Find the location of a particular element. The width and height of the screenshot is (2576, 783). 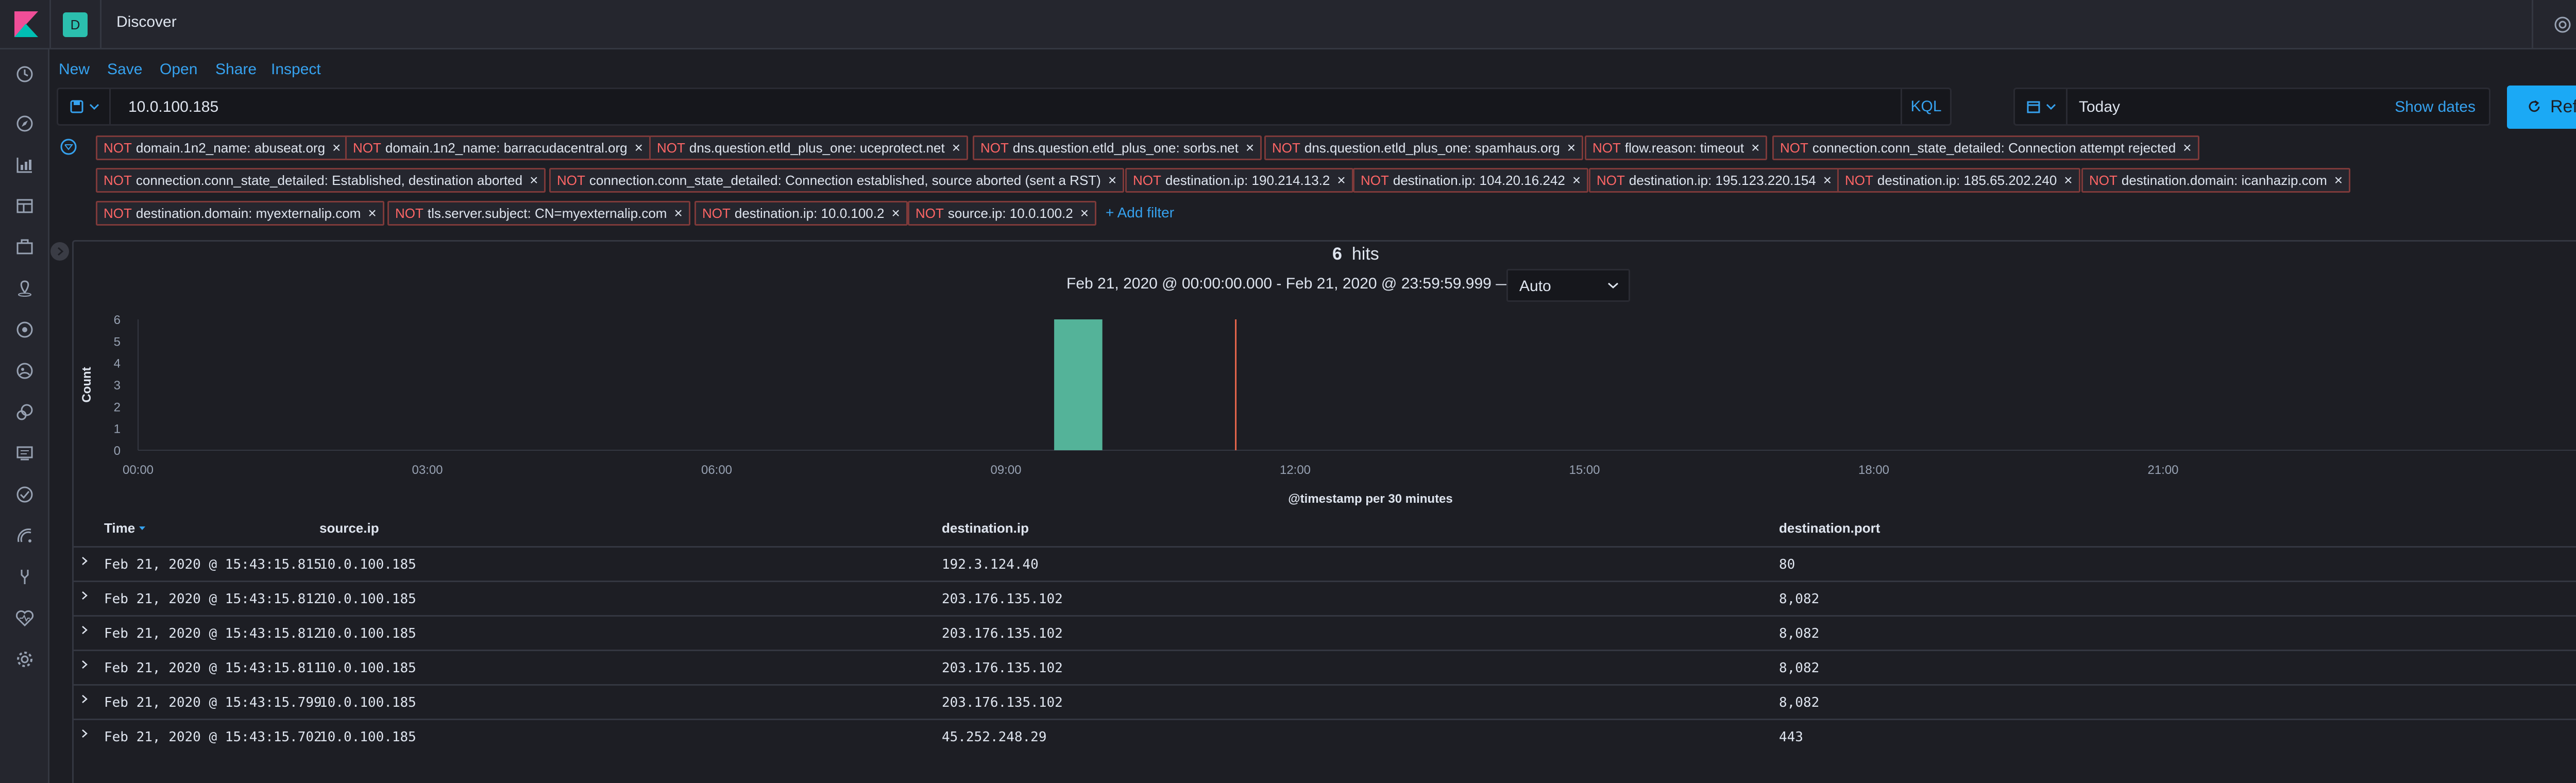

refresh-icon is located at coordinates (2534, 106).